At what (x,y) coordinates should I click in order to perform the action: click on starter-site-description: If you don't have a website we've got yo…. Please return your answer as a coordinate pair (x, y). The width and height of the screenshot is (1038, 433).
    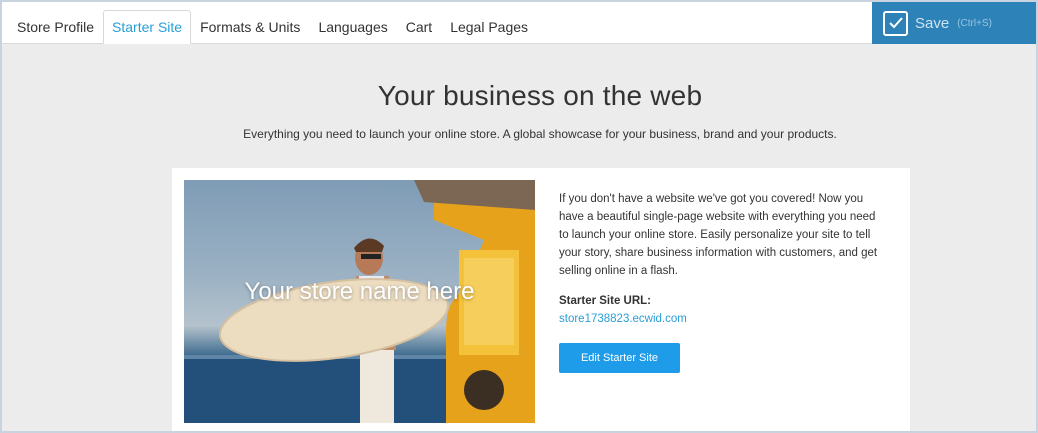
    Looking at the image, I should click on (718, 235).